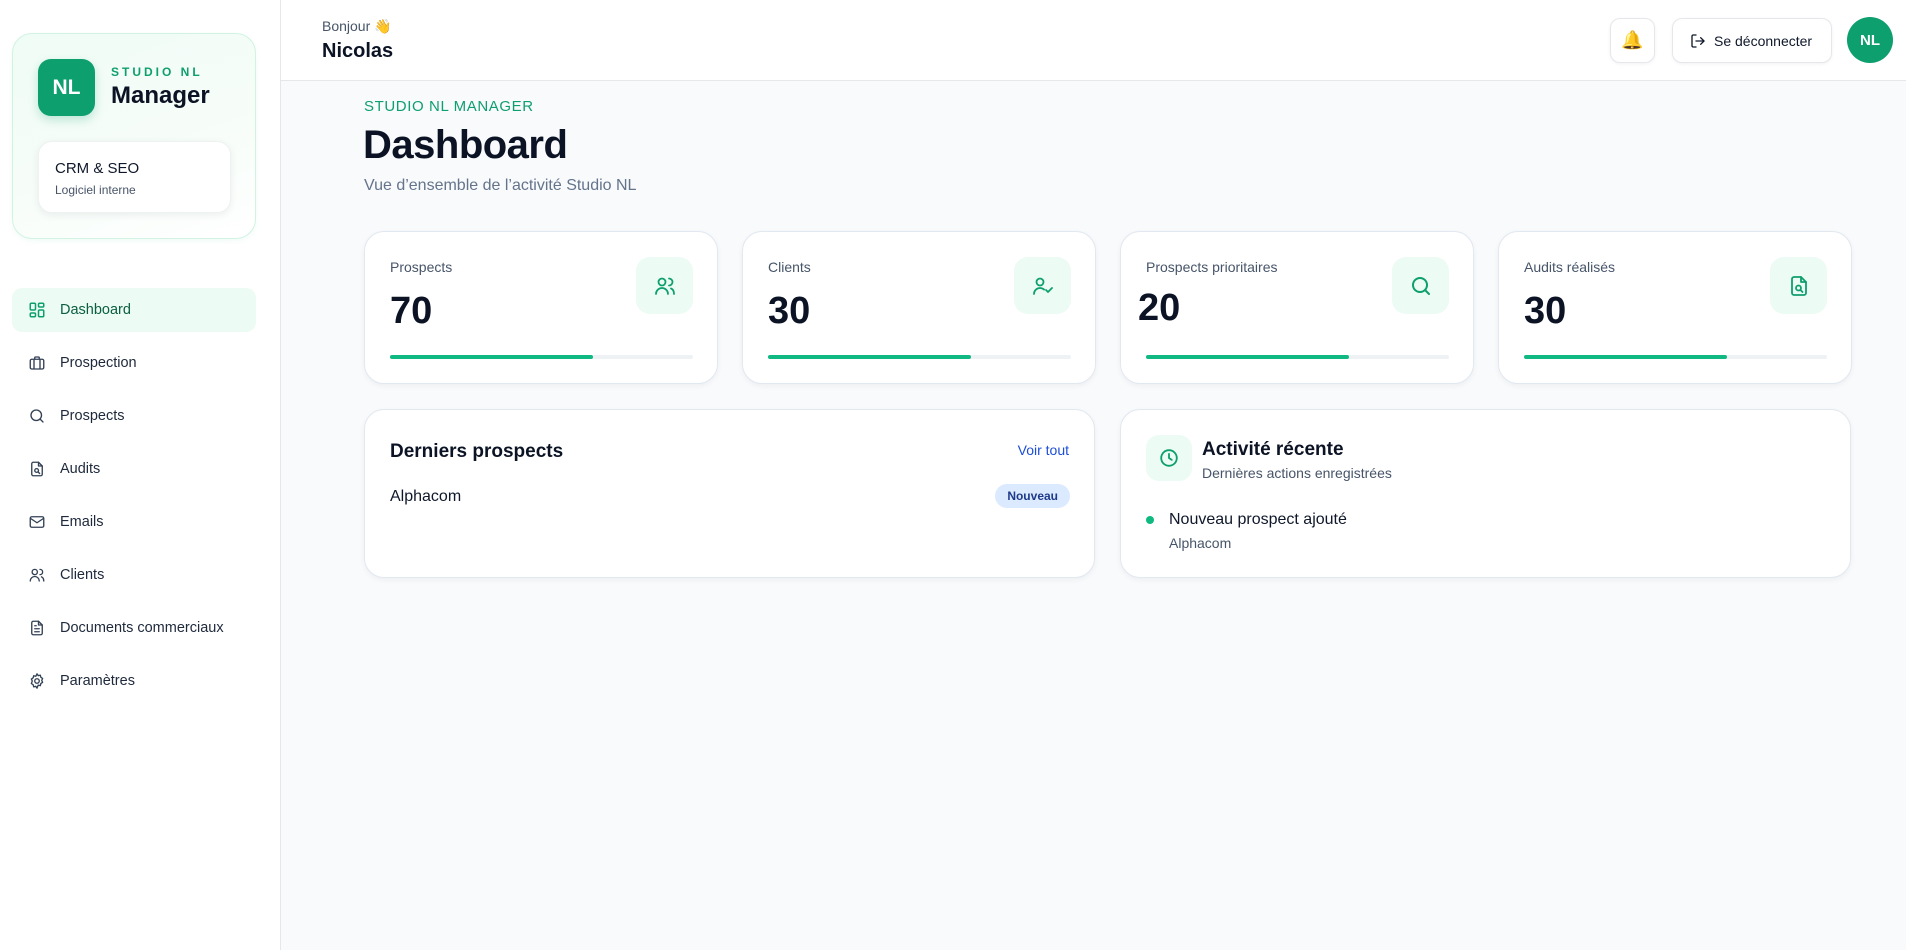 The height and width of the screenshot is (950, 1906). I want to click on logout-icon, so click(1698, 40).